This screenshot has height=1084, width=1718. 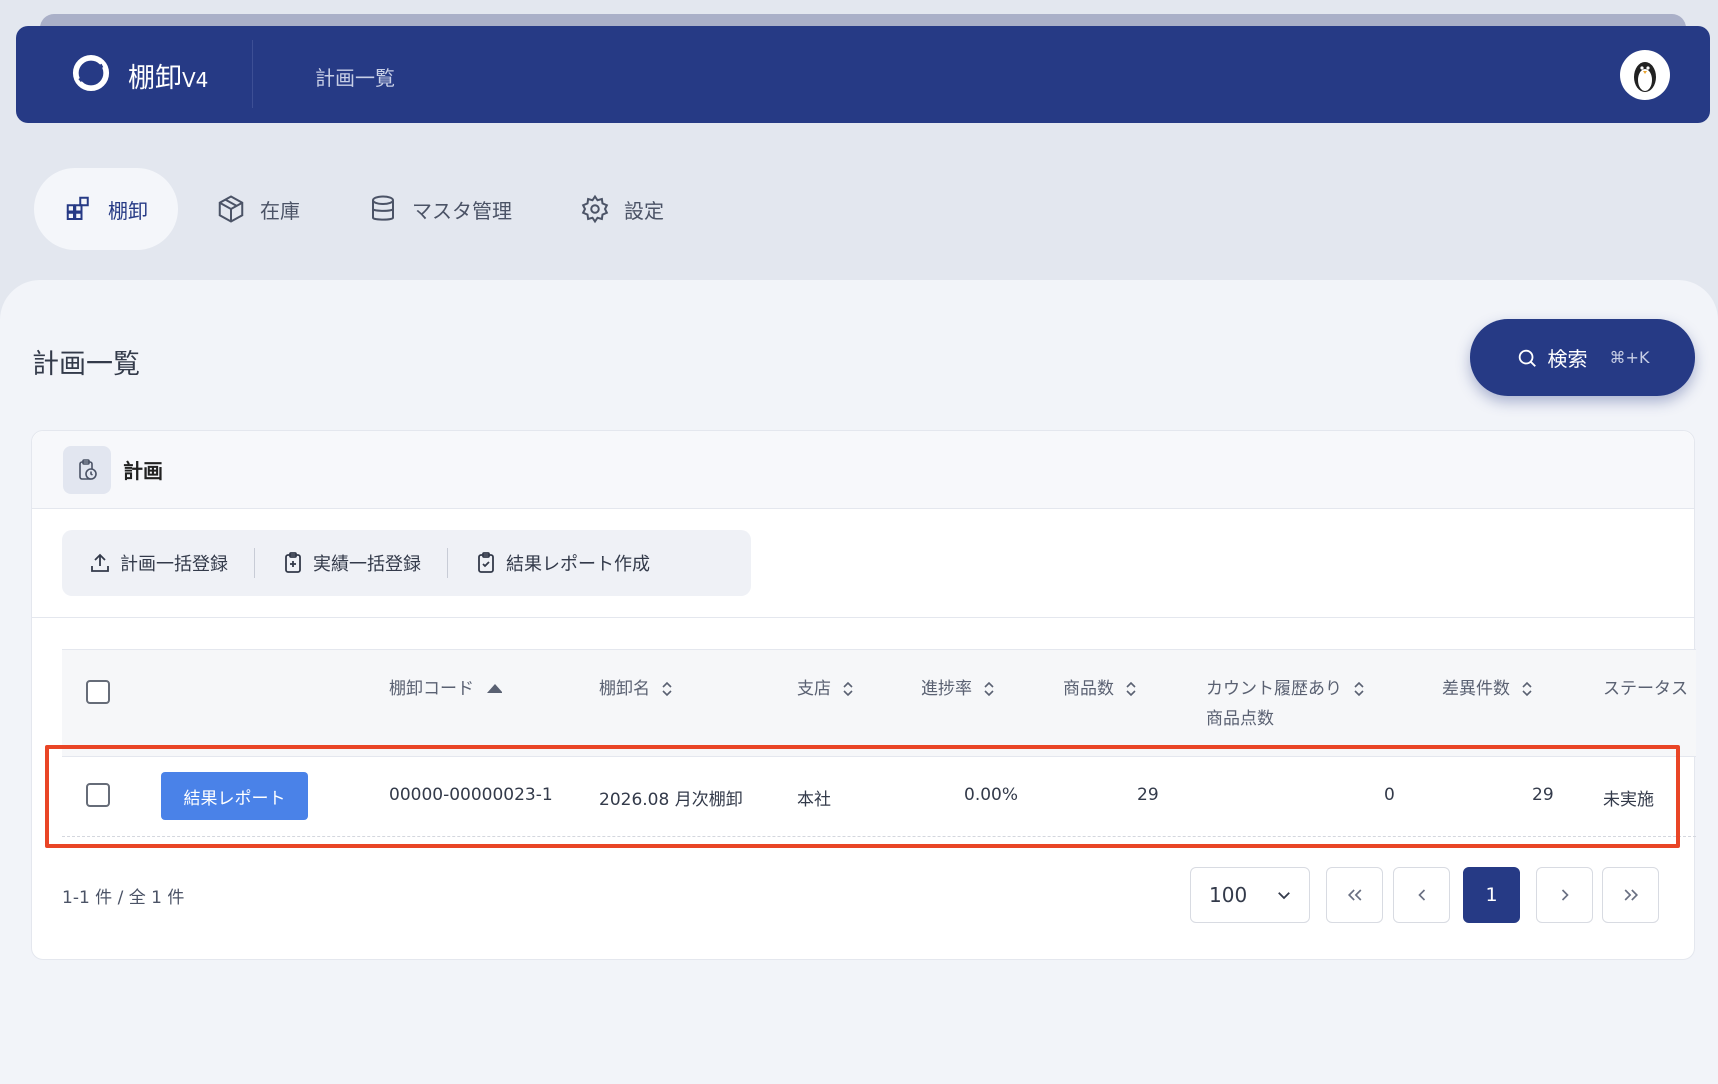 I want to click on bulk-actual-label: 実績一括登録, so click(x=367, y=564).